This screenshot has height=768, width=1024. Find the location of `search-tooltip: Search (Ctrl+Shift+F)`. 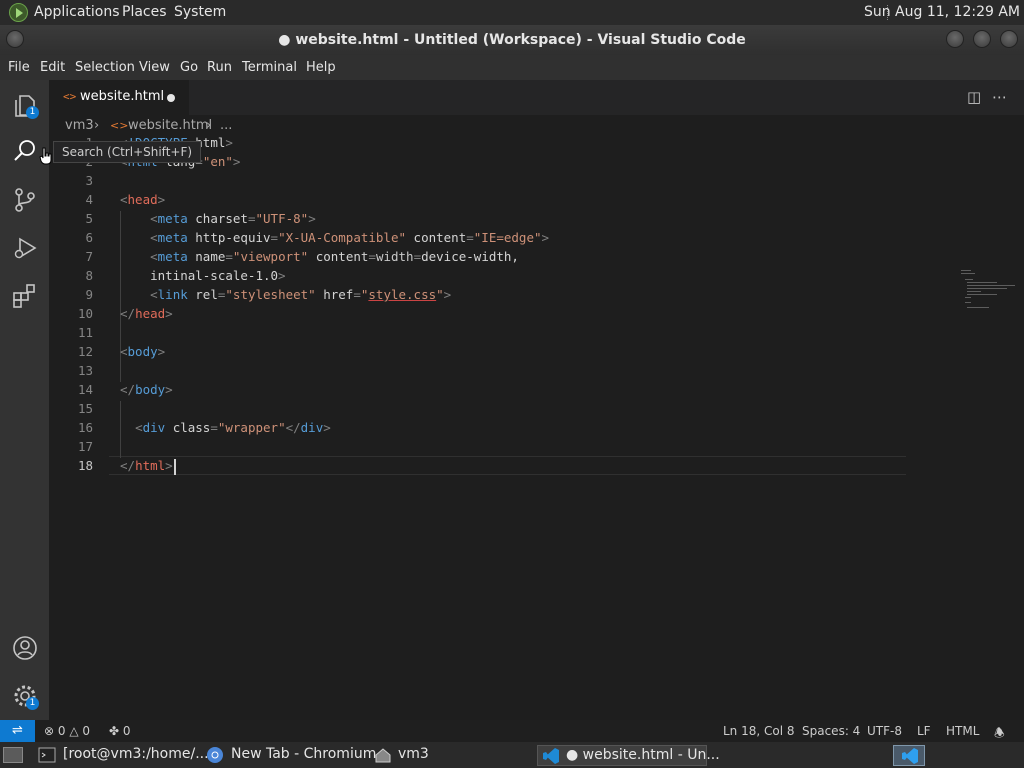

search-tooltip: Search (Ctrl+Shift+F) is located at coordinates (127, 152).